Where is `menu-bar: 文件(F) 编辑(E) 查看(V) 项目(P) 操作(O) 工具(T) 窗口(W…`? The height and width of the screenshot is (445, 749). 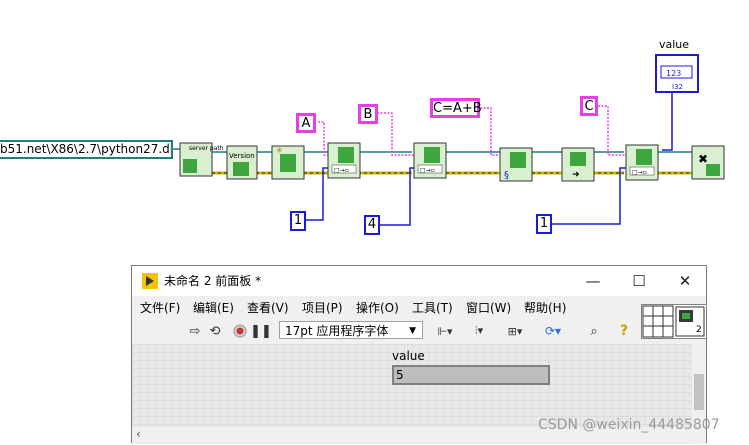
menu-bar: 文件(F) 编辑(E) 查看(V) 项目(P) 操作(O) 工具(T) 窗口(W… is located at coordinates (387, 307).